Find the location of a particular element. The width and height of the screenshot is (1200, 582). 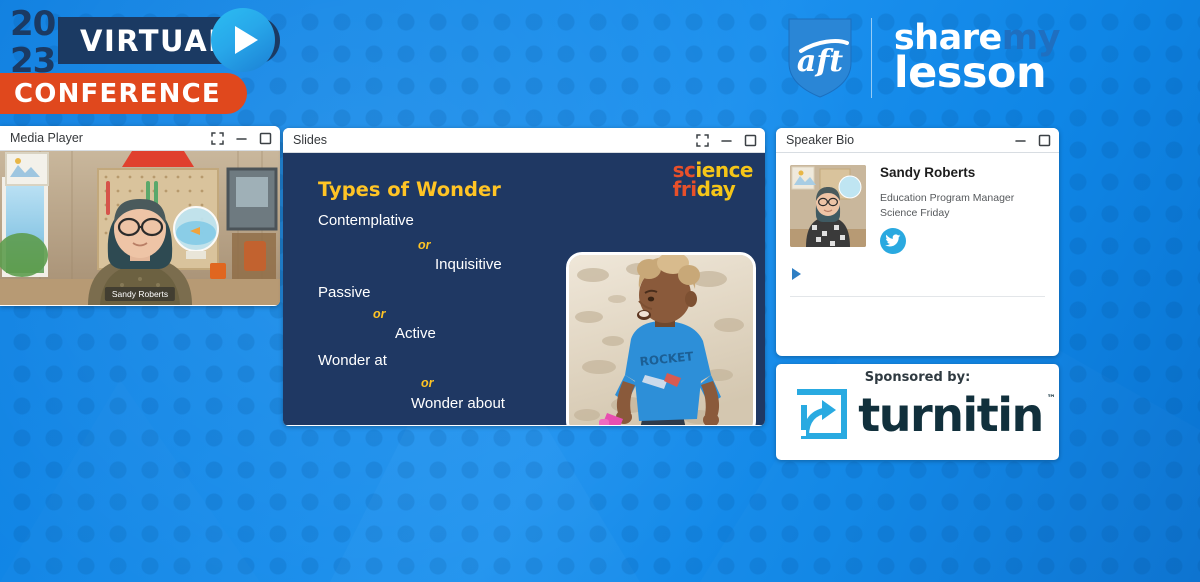

conference-pill: CONFERENCE is located at coordinates (123, 93).